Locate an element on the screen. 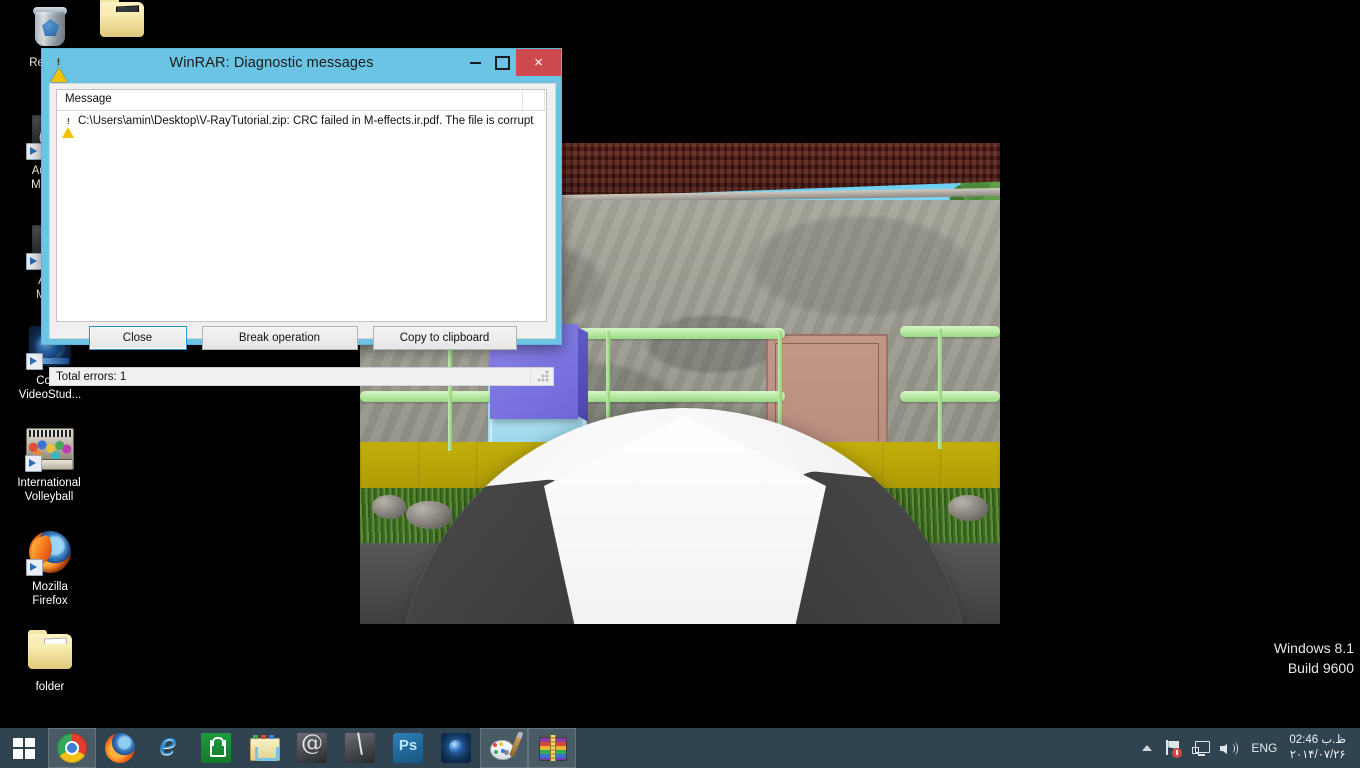 This screenshot has width=1360, height=768. autodesk-maya-icon is located at coordinates (360, 748).